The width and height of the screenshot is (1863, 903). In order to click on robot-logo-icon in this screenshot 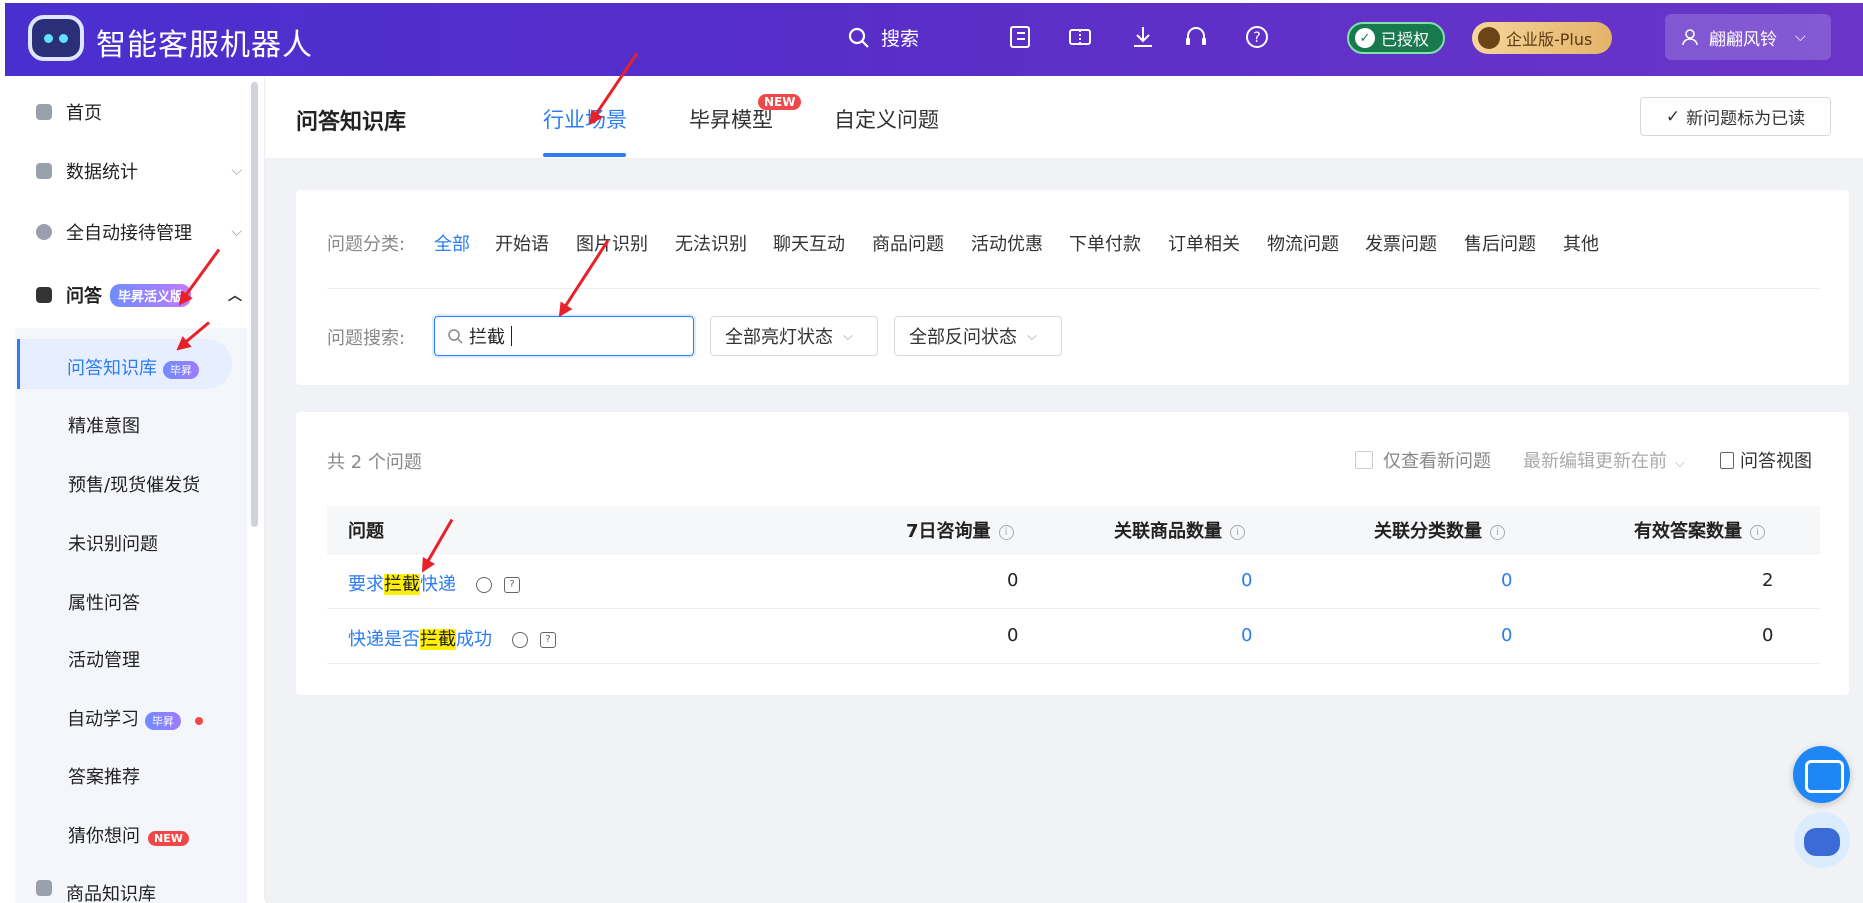, I will do `click(56, 38)`.